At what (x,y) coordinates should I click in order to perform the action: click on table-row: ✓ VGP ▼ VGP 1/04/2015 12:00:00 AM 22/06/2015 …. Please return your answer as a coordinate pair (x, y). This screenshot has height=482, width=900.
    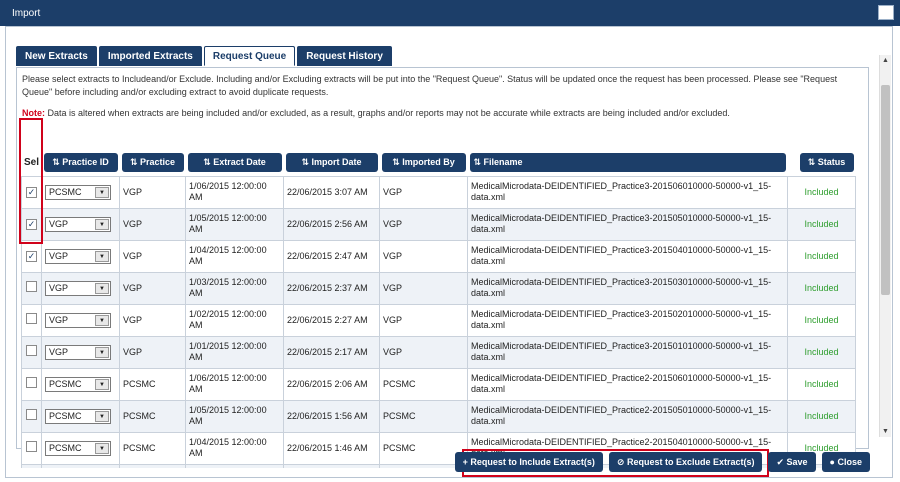
    Looking at the image, I should click on (438, 256).